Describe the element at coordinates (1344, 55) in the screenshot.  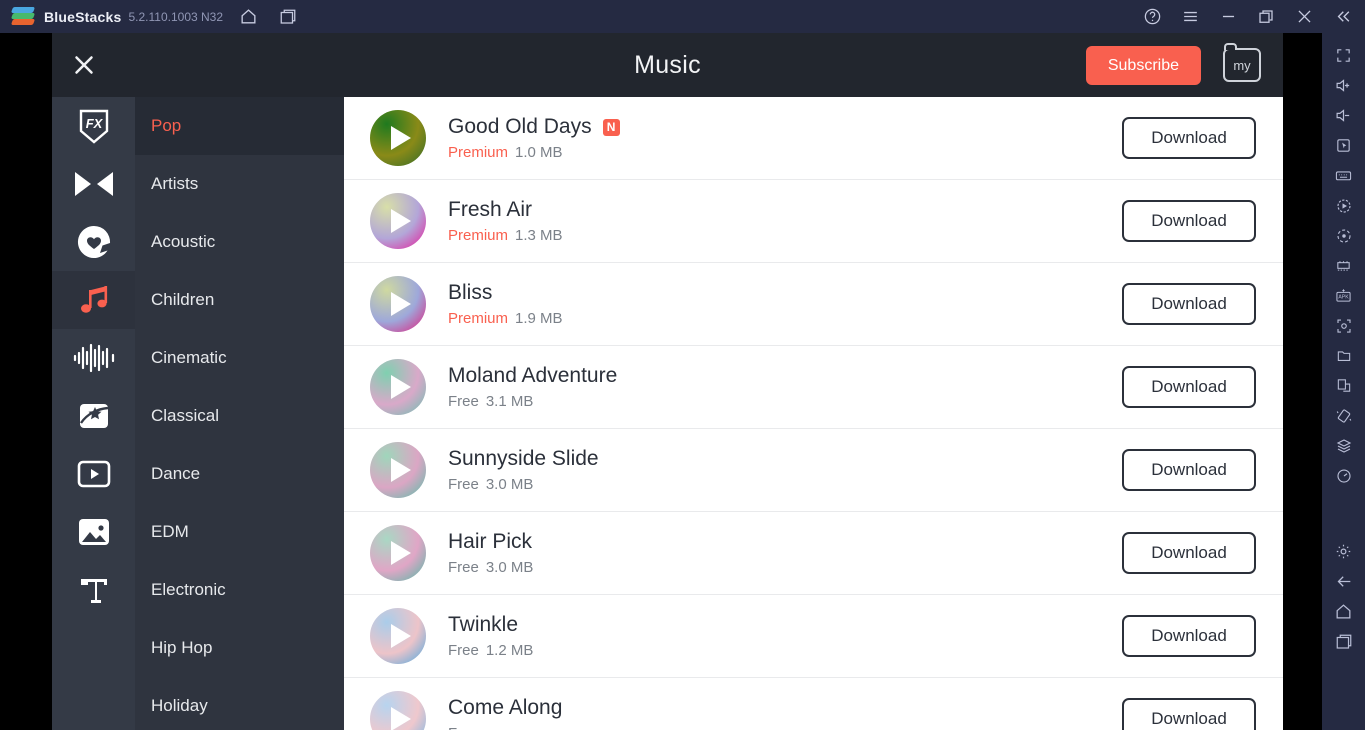
I see `fullscreen-icon` at that location.